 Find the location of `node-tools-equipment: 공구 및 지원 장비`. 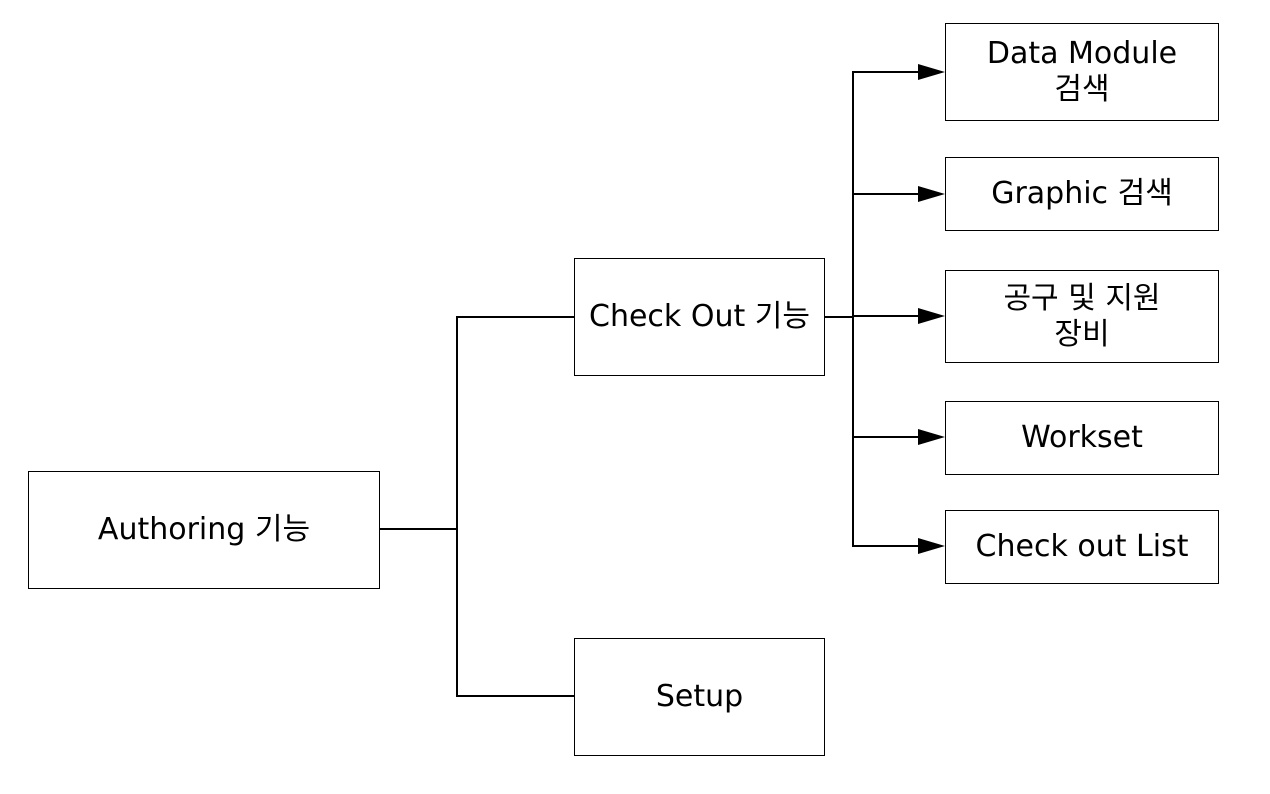

node-tools-equipment: 공구 및 지원 장비 is located at coordinates (1082, 316).